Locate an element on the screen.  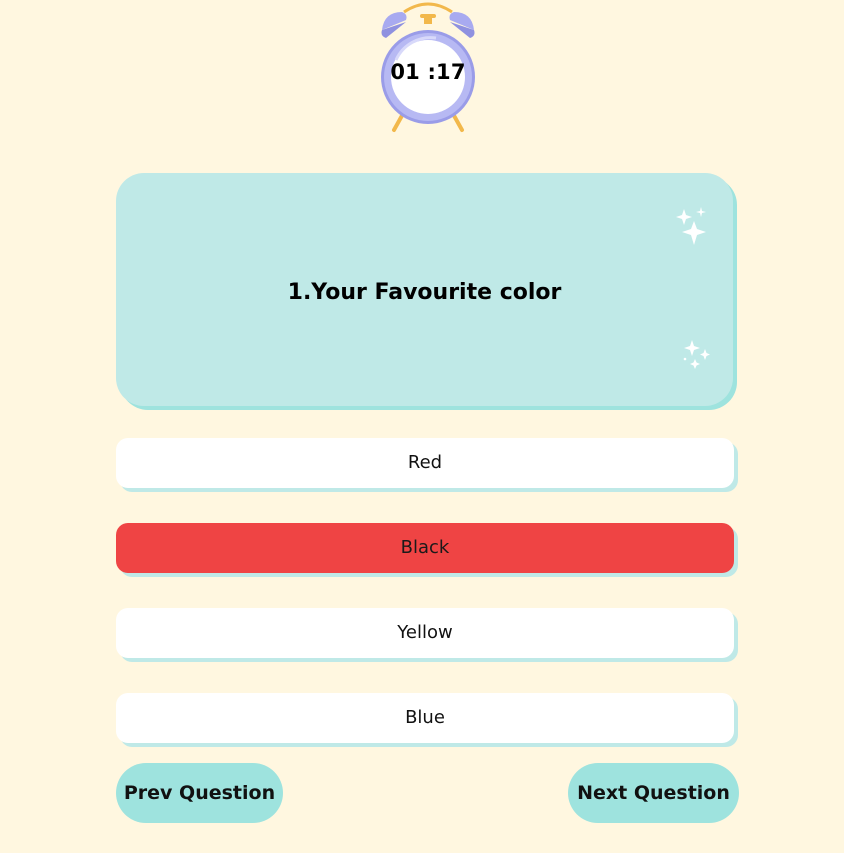
option-red: Red is located at coordinates (425, 463).